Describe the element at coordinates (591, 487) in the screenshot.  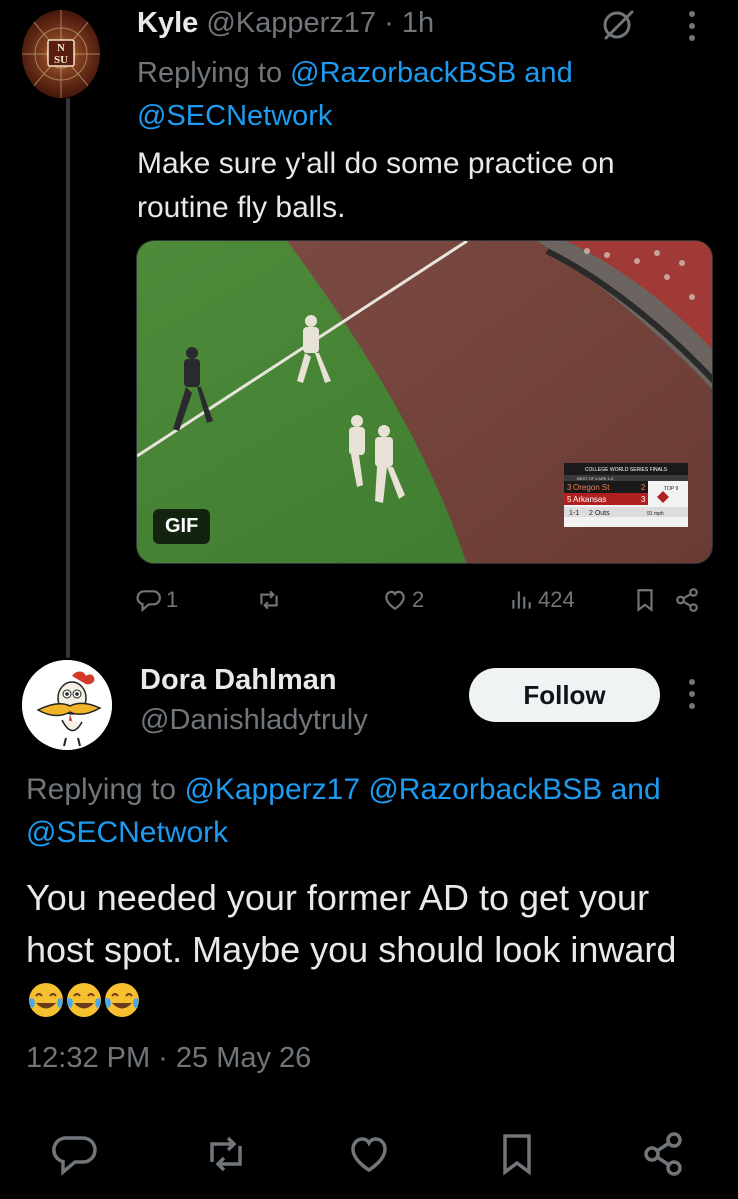
I see `team1-name: Oregon St` at that location.